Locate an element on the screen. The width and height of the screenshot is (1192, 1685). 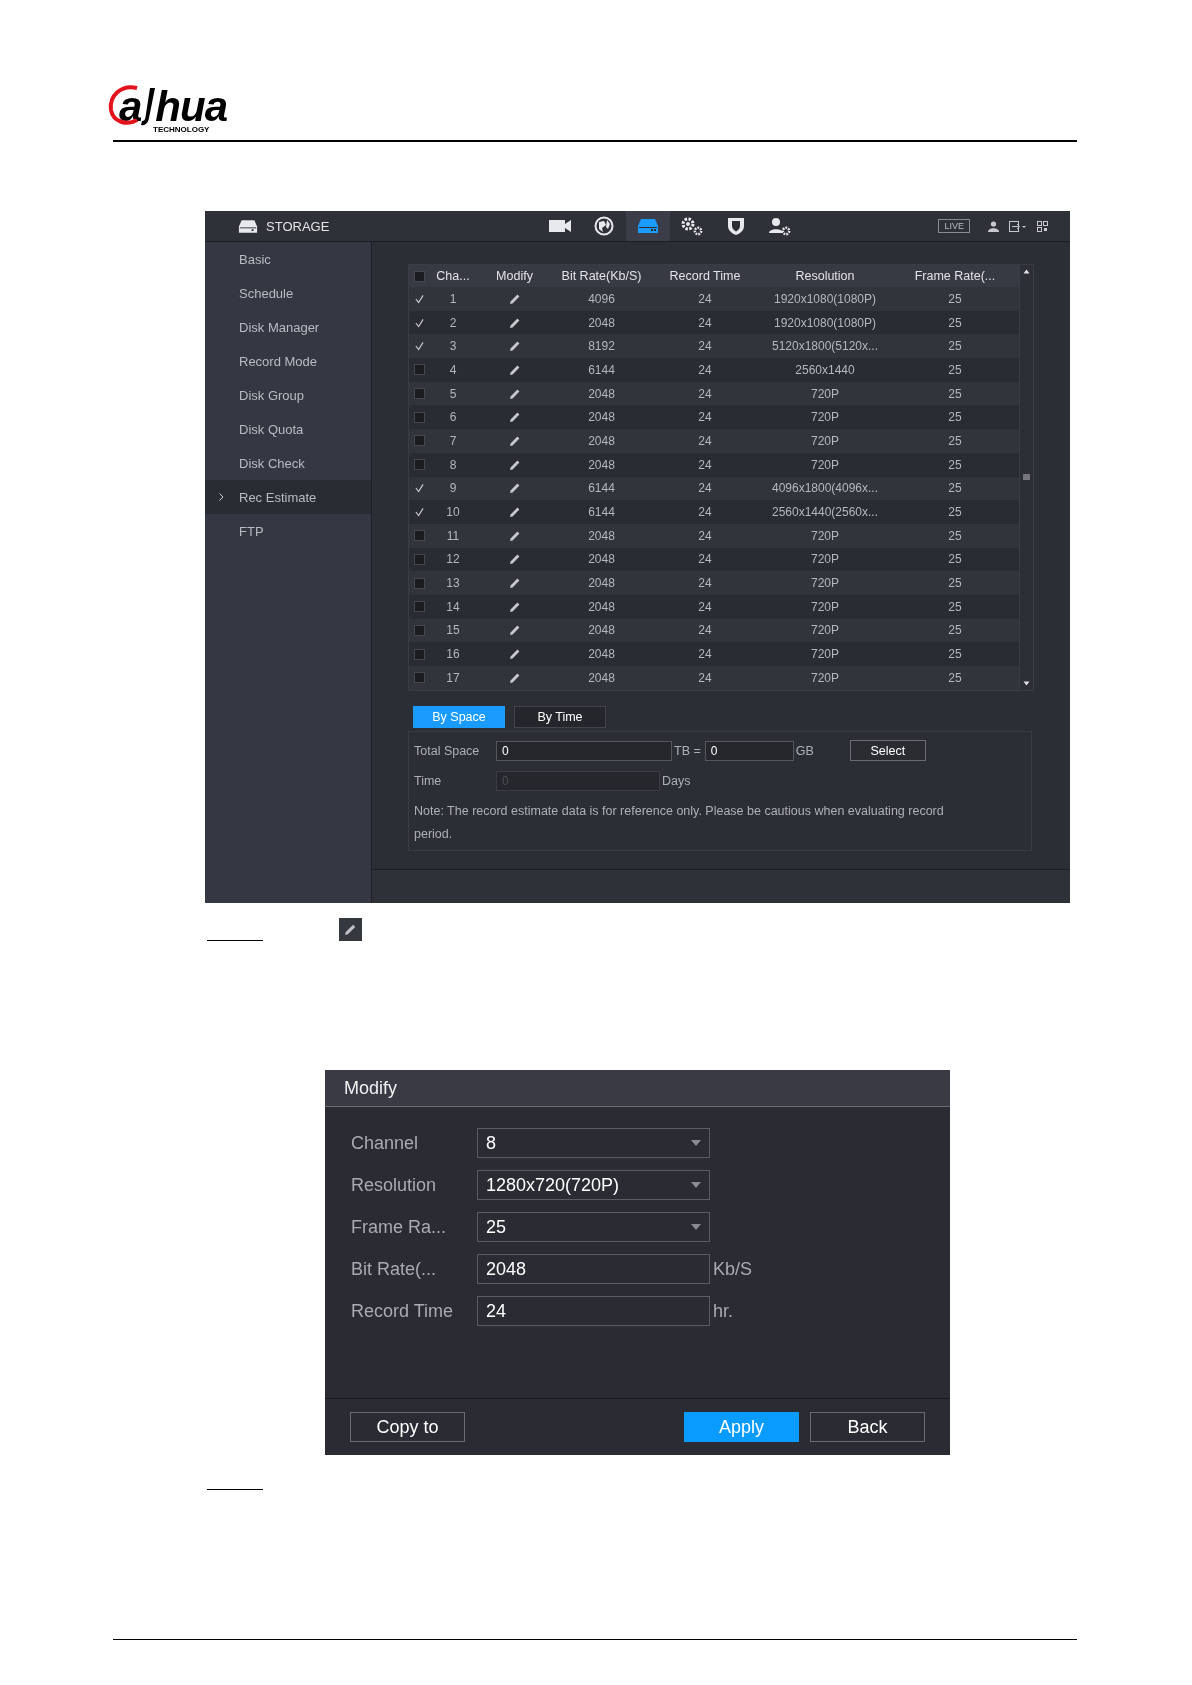
dropdown: 25 is located at coordinates (593, 1227).